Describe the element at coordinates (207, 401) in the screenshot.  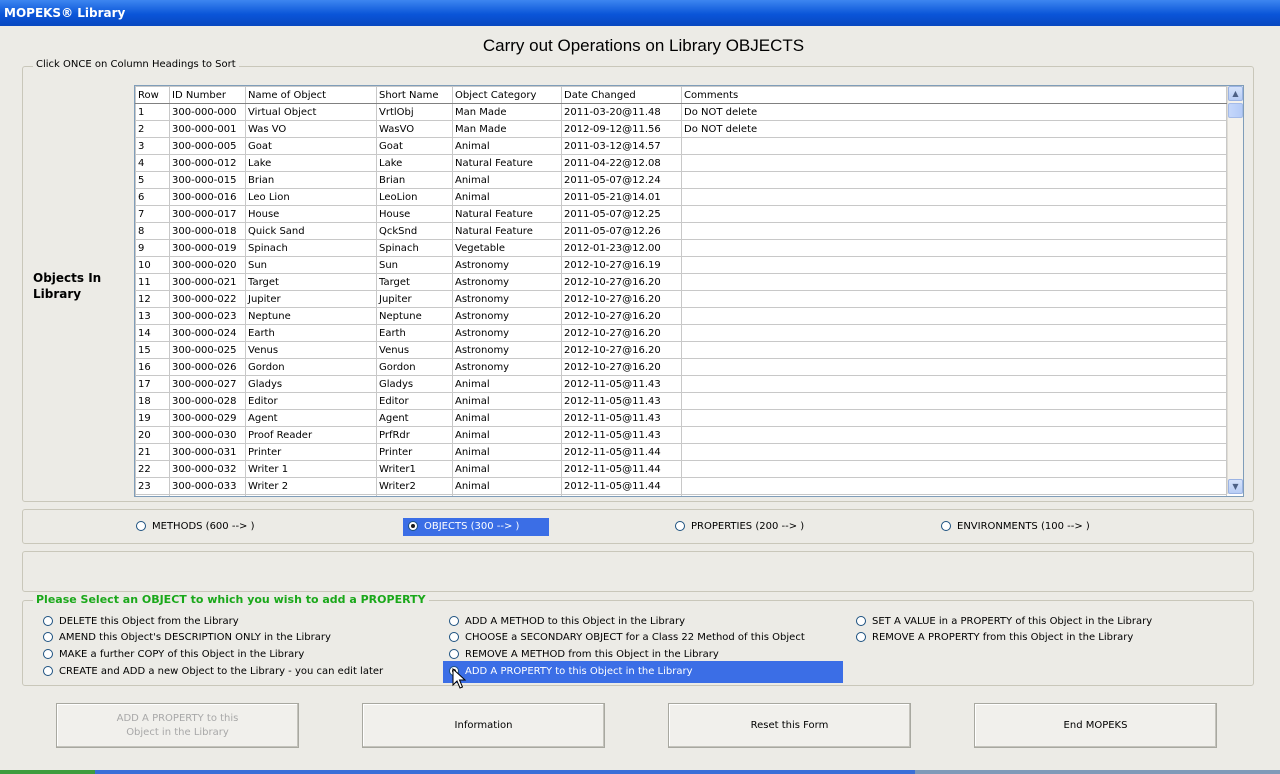
I see `table-cell: 300-000-028` at that location.